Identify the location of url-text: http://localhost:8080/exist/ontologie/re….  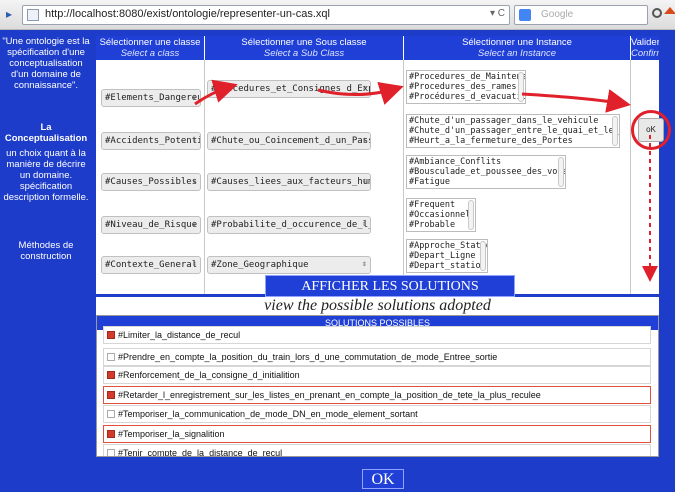
(187, 14).